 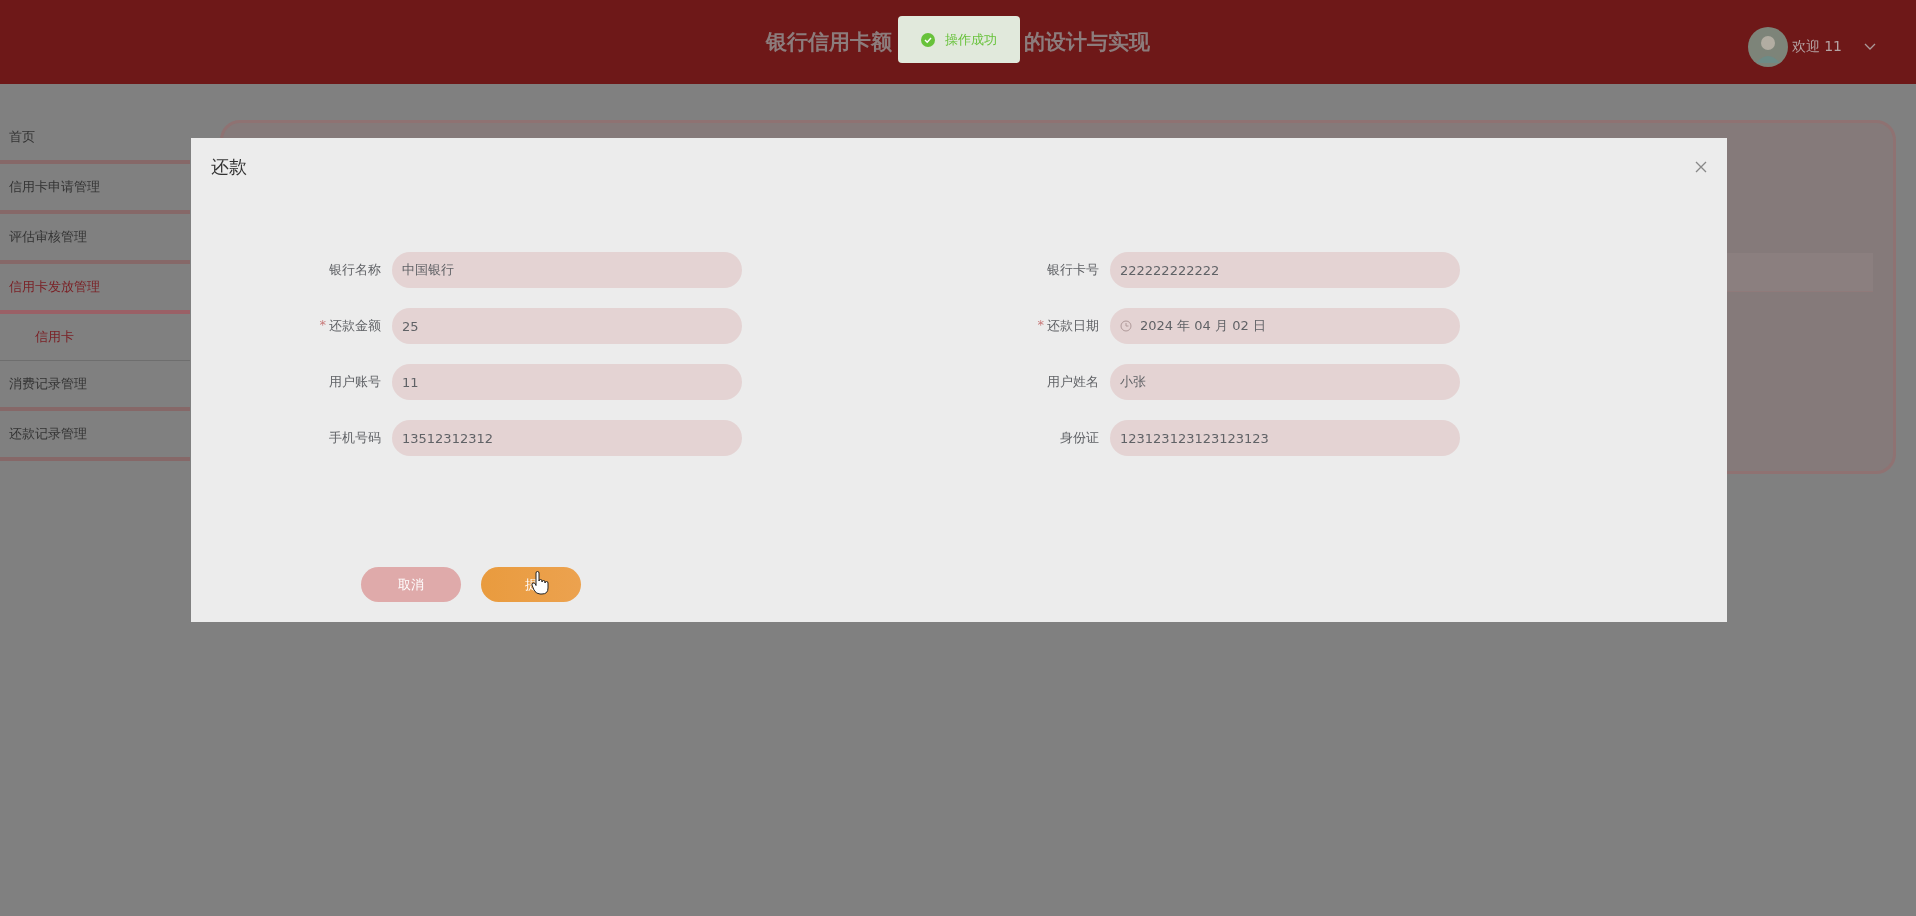 I want to click on input-field: 小张, so click(x=1285, y=382).